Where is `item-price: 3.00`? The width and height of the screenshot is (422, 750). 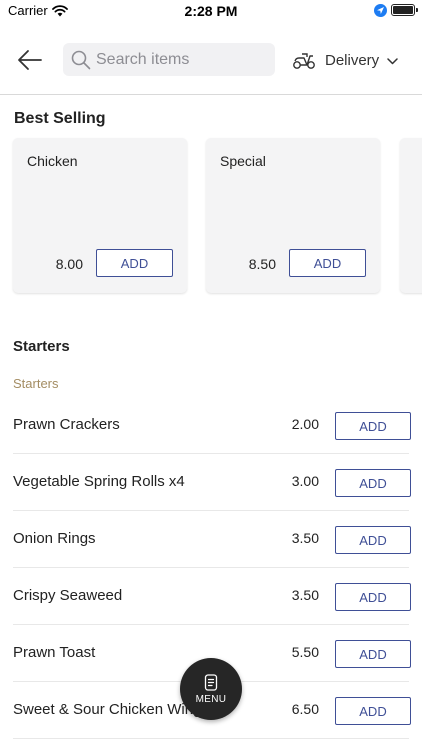
item-price: 3.00 is located at coordinates (305, 481).